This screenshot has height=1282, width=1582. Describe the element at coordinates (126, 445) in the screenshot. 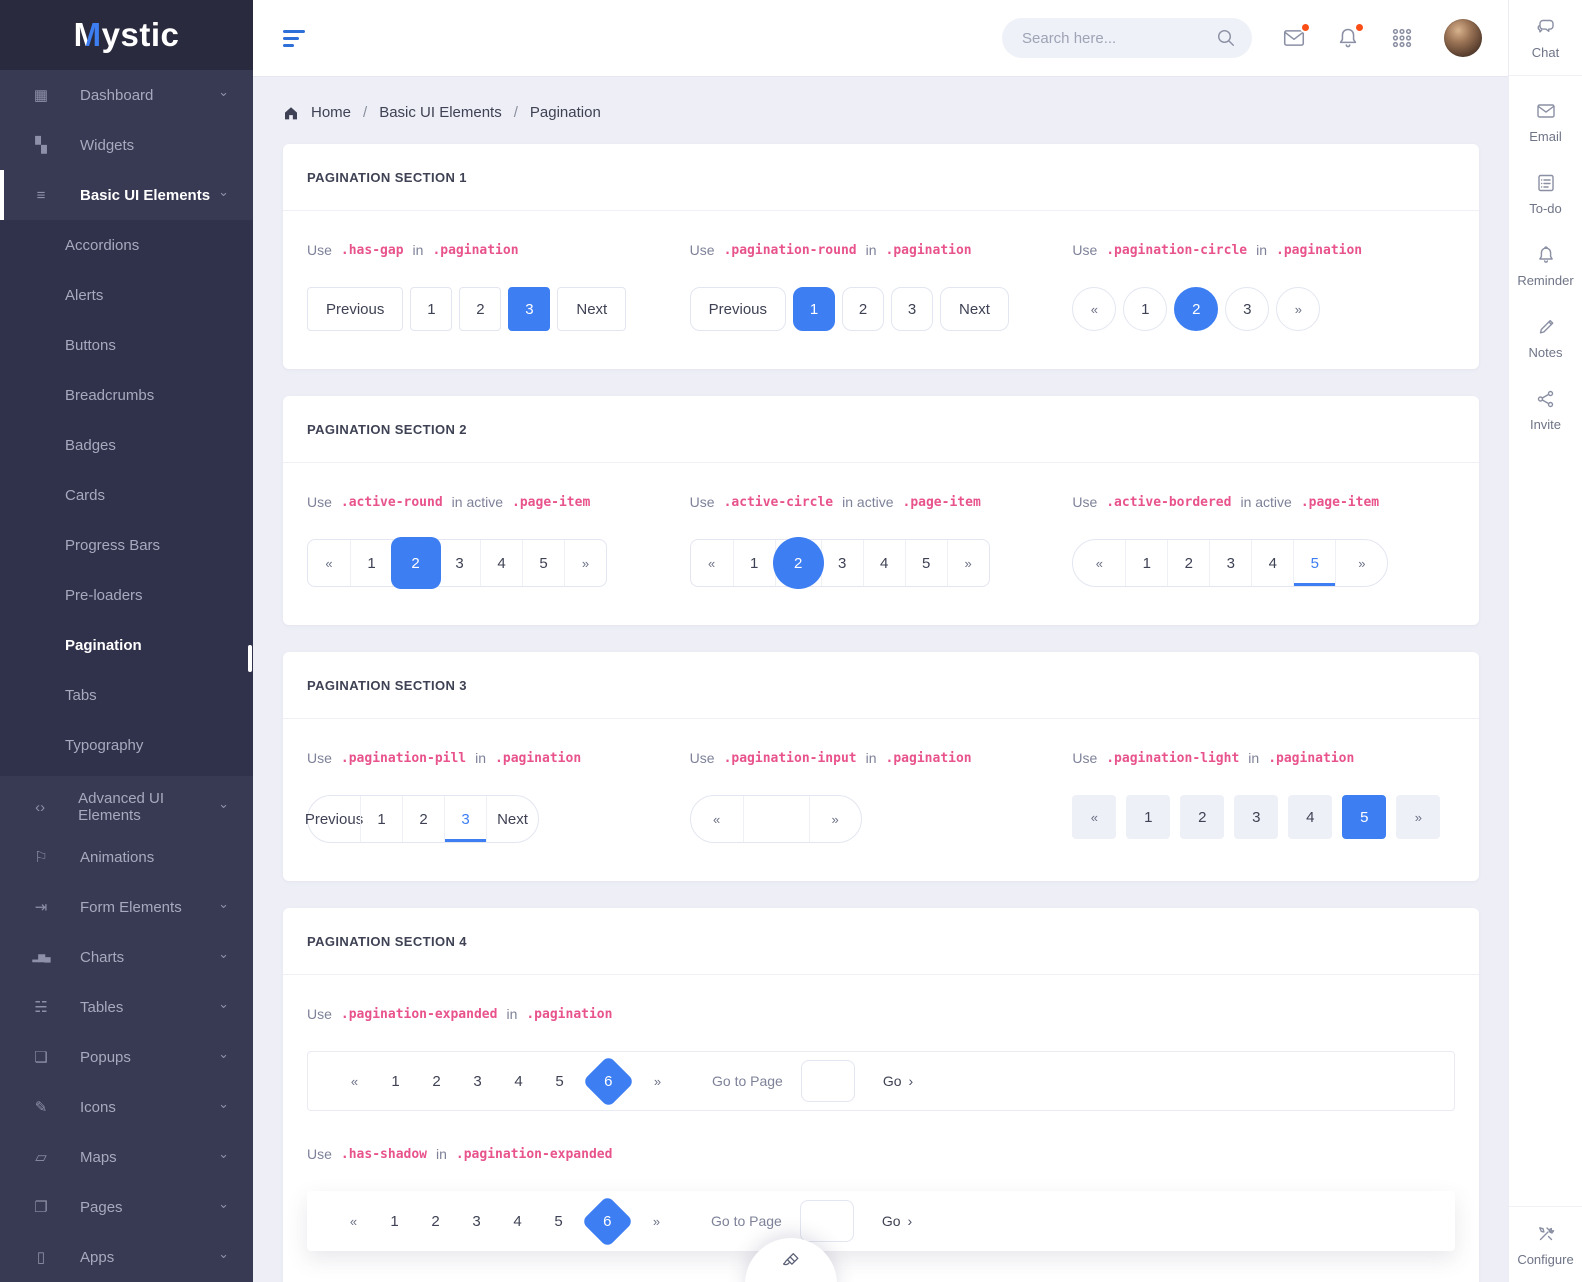

I see `sidebar-subitem-badges: Badges` at that location.